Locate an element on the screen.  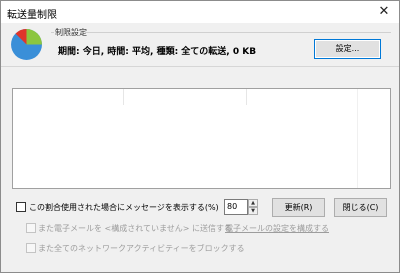
limit-settings-summary: 期間: 今日, 時間: 平均, 種類: 全ての転送, 0 KB is located at coordinates (157, 52).